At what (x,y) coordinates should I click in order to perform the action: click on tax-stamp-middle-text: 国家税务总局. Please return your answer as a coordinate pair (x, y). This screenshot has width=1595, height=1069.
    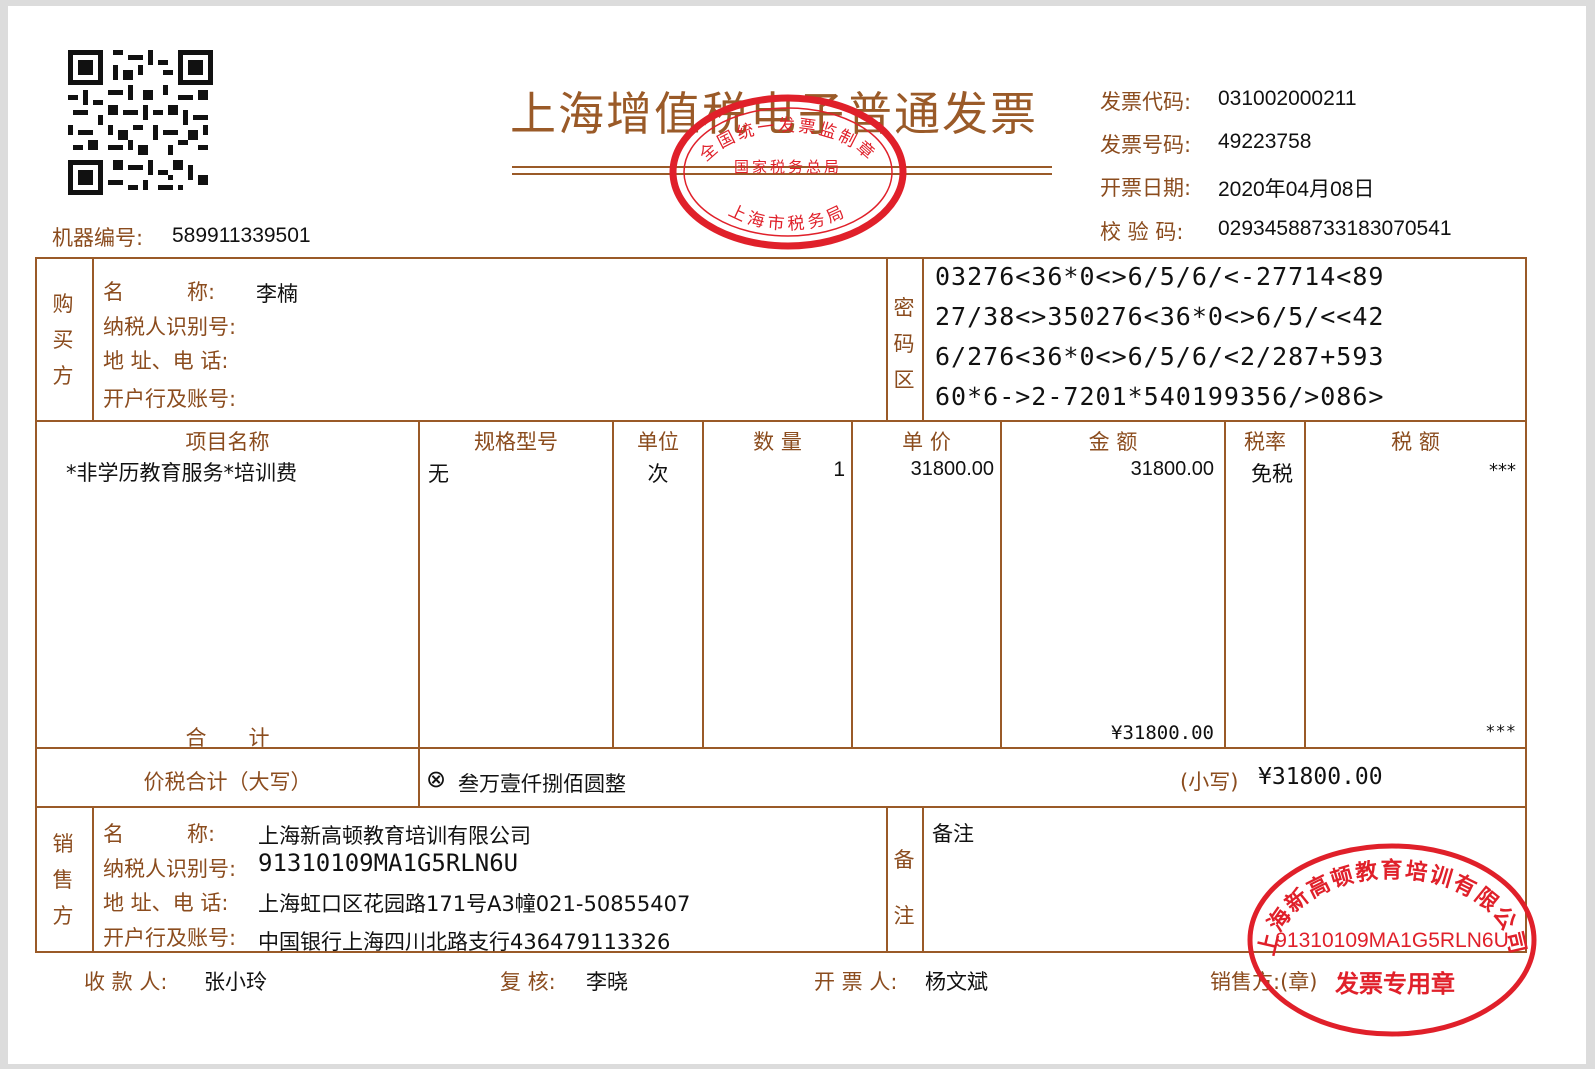
    Looking at the image, I should click on (788, 167).